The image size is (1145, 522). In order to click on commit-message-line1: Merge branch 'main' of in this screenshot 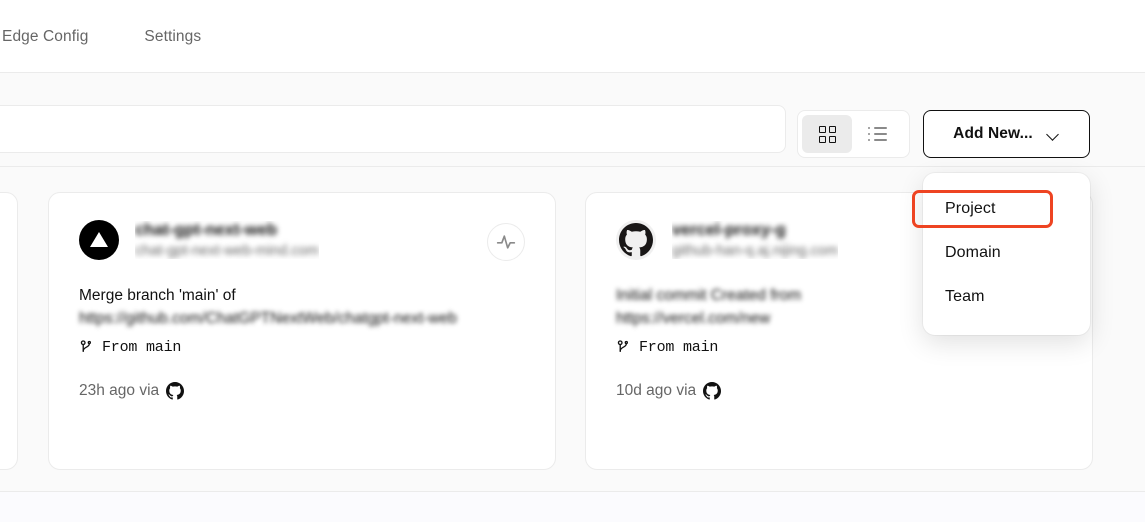, I will do `click(157, 295)`.